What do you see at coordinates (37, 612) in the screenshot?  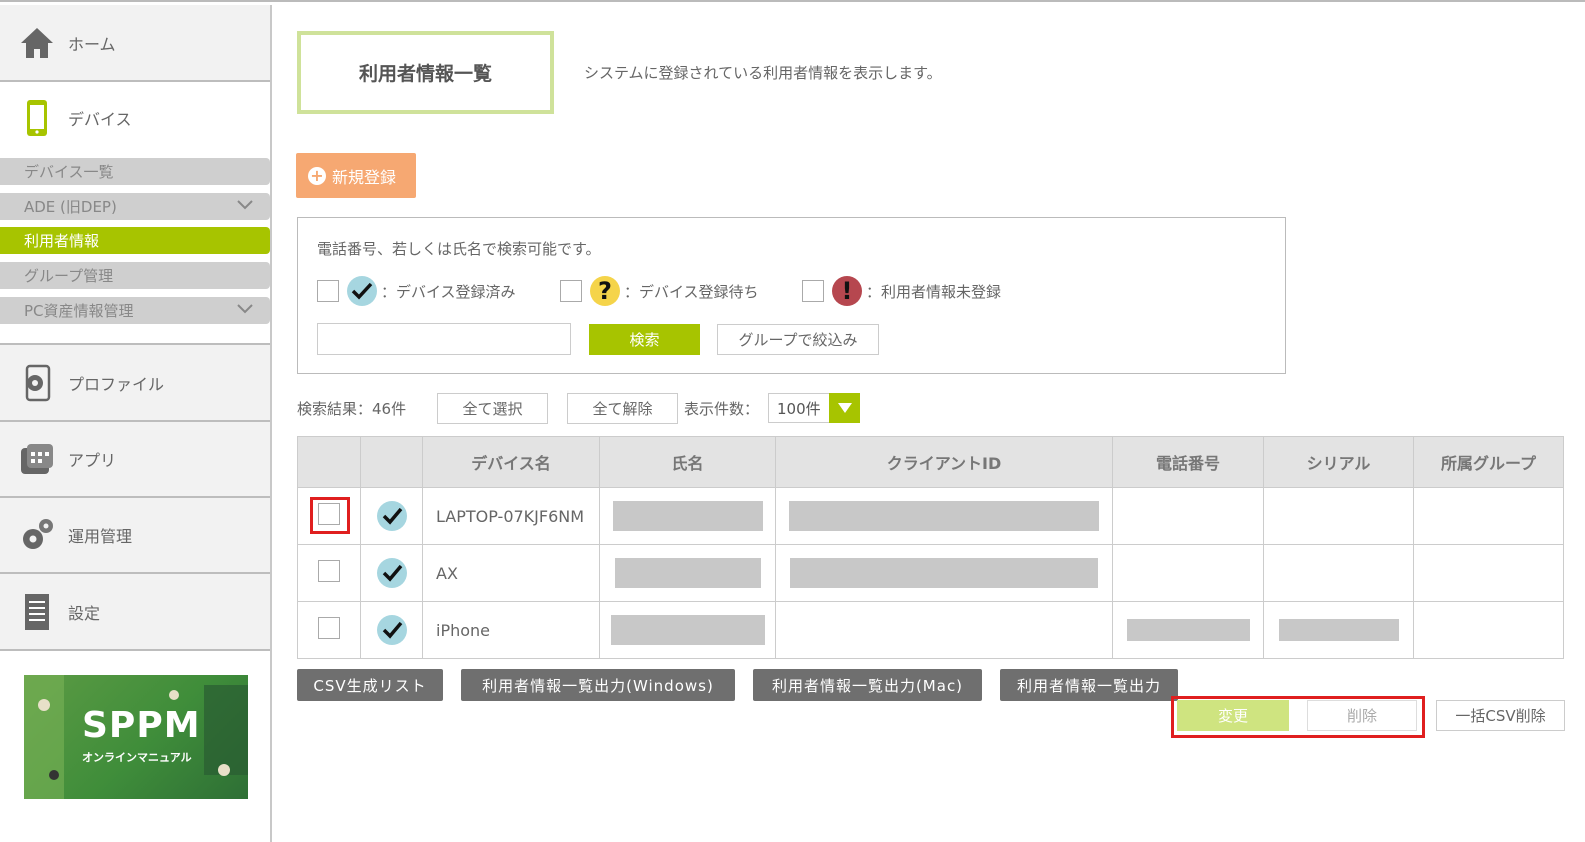 I see `document-icon` at bounding box center [37, 612].